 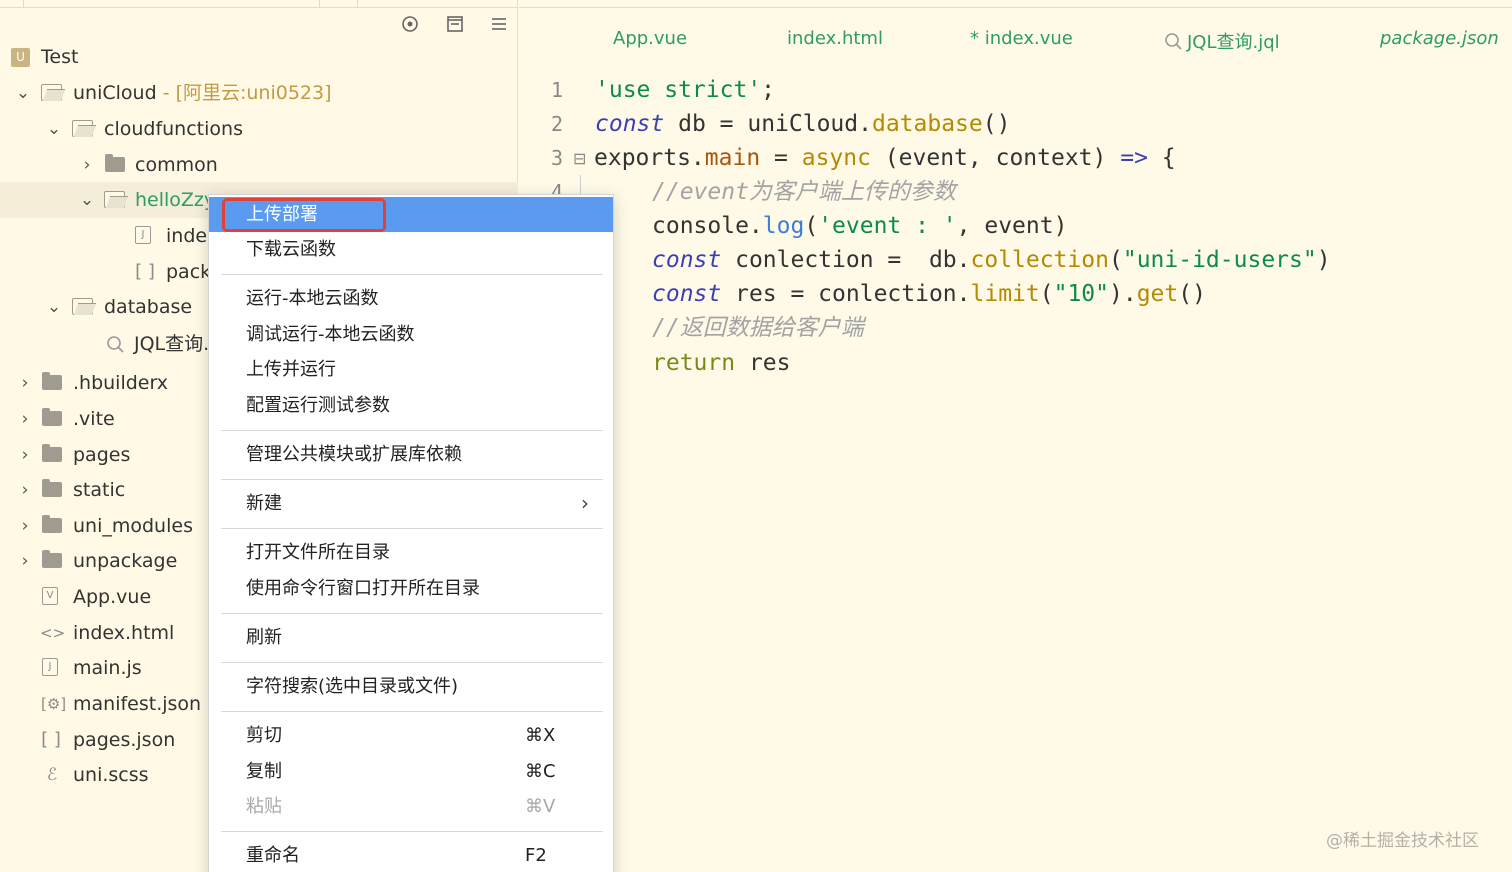 What do you see at coordinates (244, 93) in the screenshot?
I see `cloud-provider-label: - [阿里云:uni0523]` at bounding box center [244, 93].